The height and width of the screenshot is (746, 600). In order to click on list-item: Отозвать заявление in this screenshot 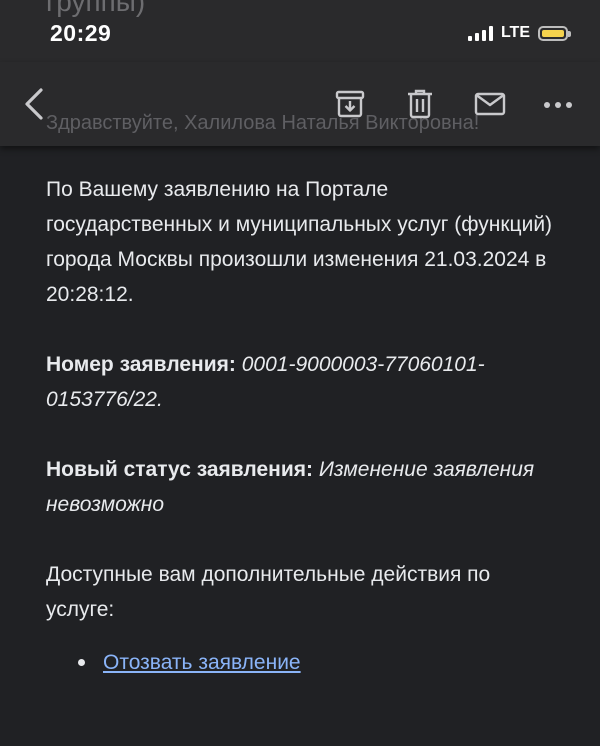, I will do `click(301, 662)`.